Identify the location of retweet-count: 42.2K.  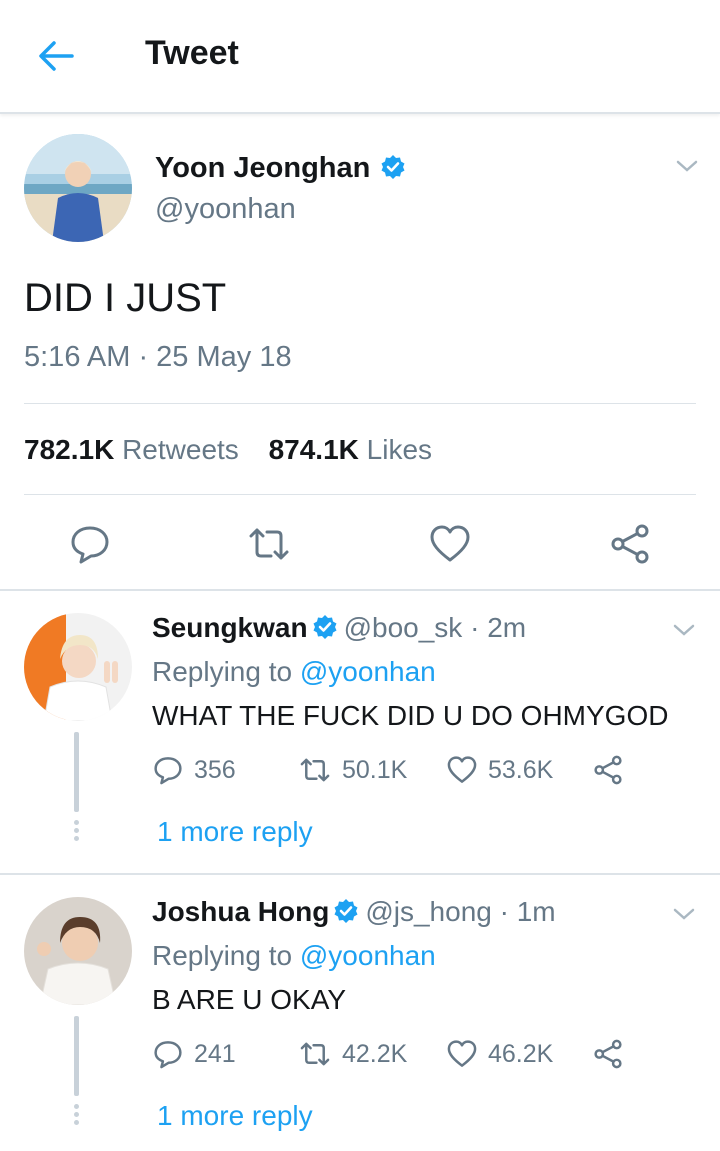
(375, 1053).